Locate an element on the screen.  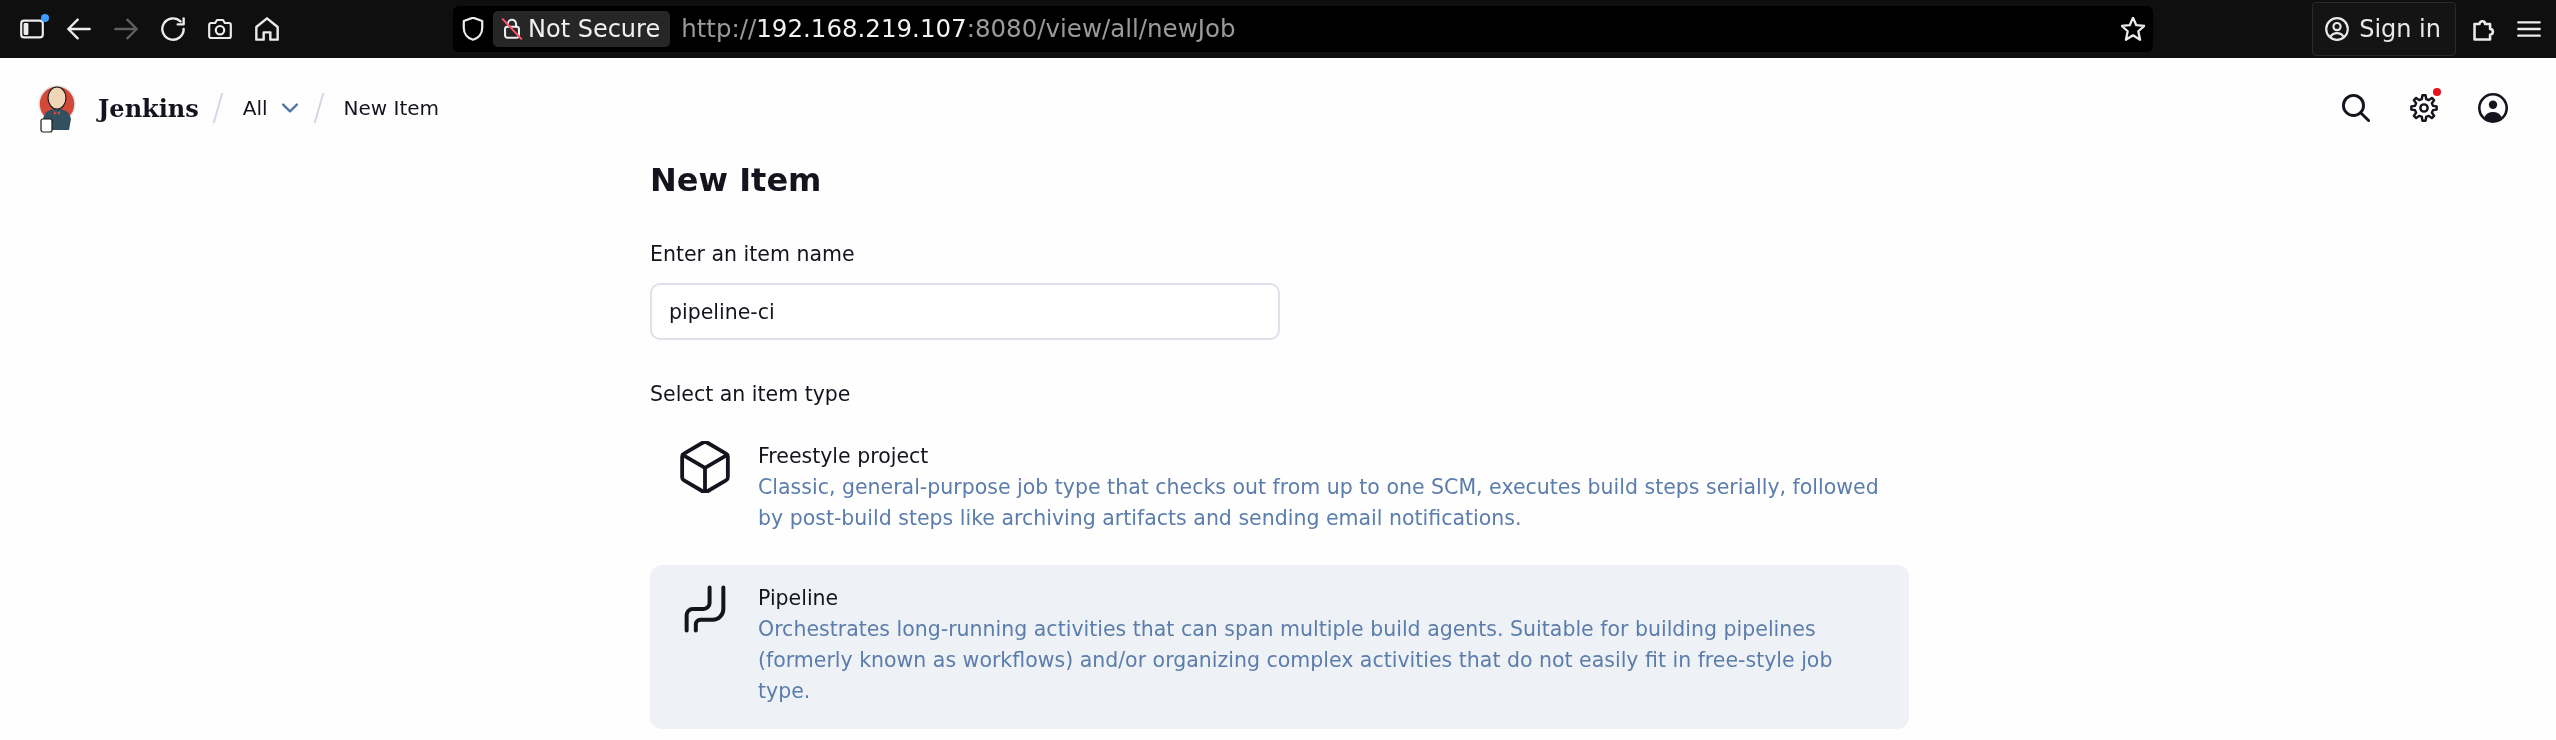
settings-icon is located at coordinates (2424, 108).